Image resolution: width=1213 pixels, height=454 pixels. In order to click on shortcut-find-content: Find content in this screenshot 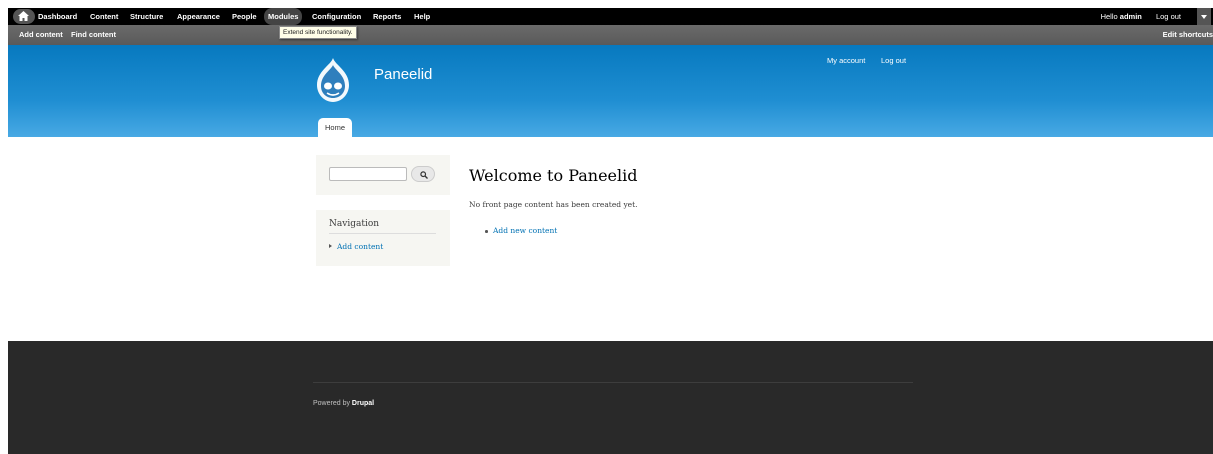, I will do `click(93, 35)`.